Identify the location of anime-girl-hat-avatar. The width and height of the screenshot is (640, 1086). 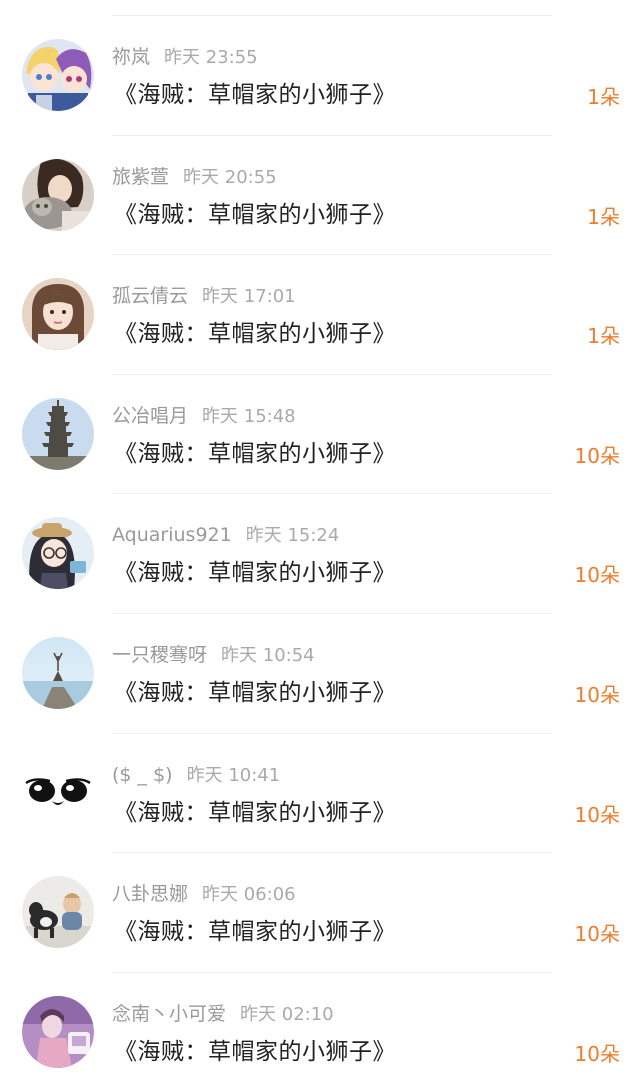
(58, 553).